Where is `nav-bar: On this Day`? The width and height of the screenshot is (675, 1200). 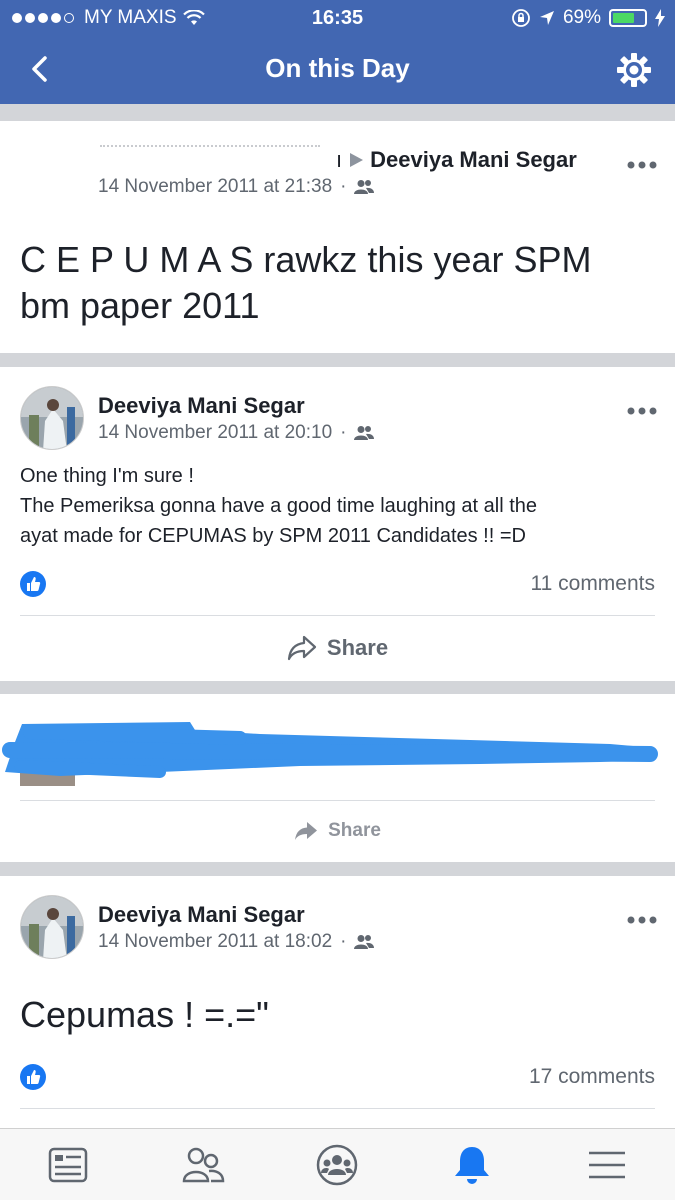
nav-bar: On this Day is located at coordinates (337, 70).